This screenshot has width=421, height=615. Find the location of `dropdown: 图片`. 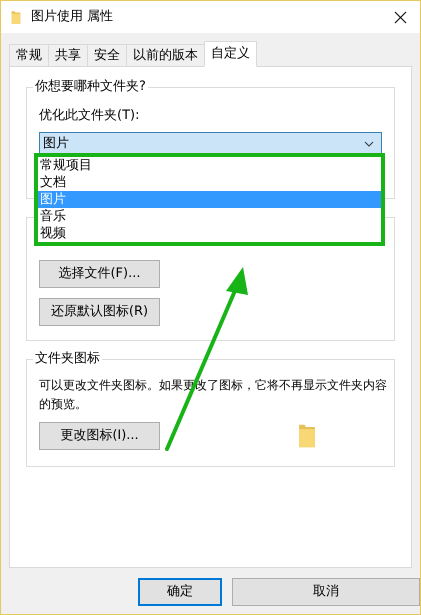

dropdown: 图片 is located at coordinates (210, 144).